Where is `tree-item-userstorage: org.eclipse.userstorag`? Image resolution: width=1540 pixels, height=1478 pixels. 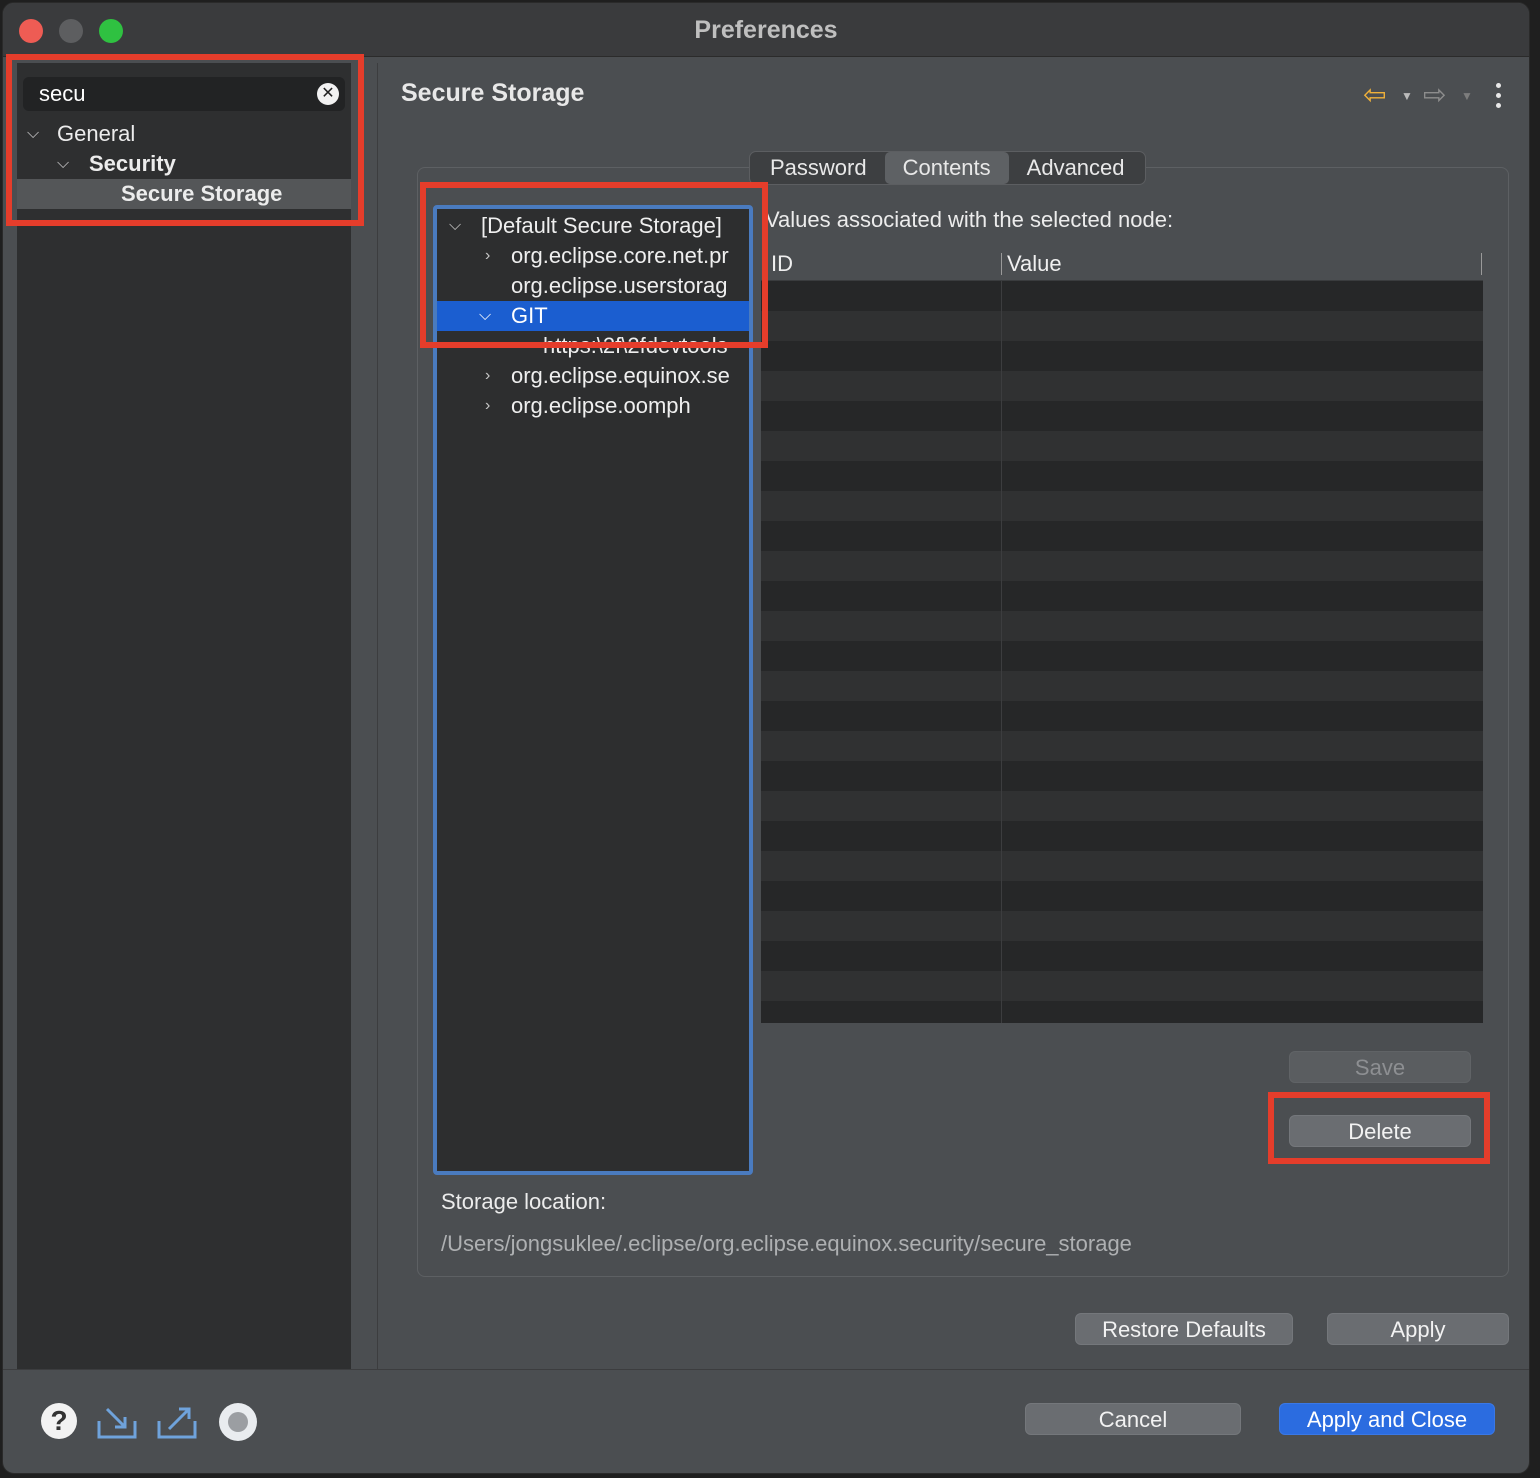 tree-item-userstorage: org.eclipse.userstorag is located at coordinates (593, 286).